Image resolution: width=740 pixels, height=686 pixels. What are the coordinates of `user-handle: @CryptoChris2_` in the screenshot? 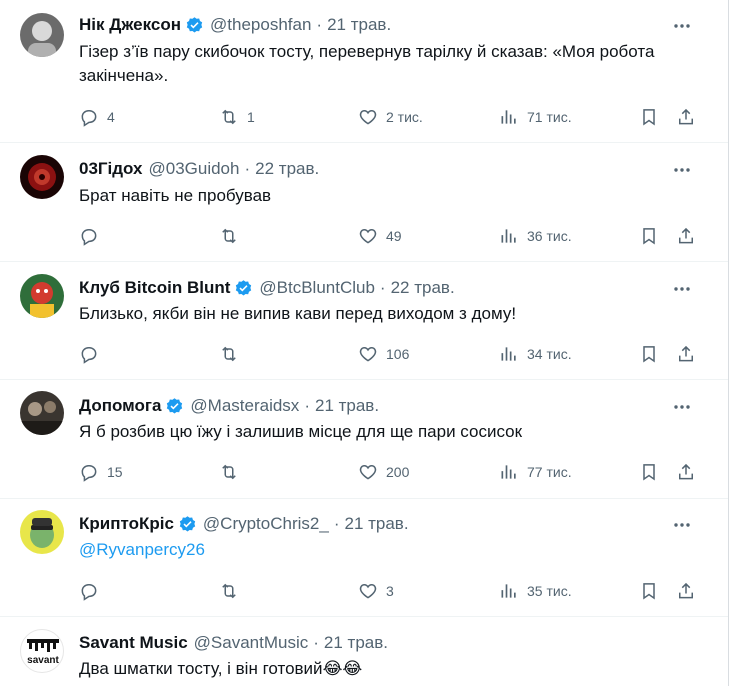 It's located at (266, 524).